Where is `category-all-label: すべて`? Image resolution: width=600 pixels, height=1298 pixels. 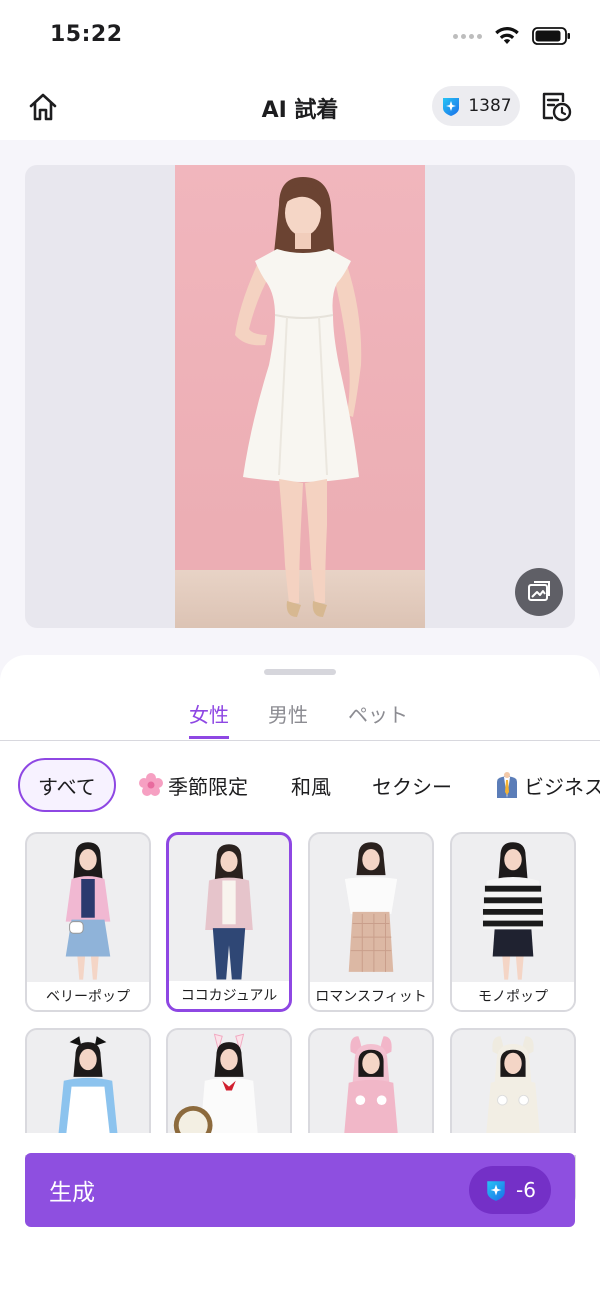 category-all-label: すべて is located at coordinates (67, 786).